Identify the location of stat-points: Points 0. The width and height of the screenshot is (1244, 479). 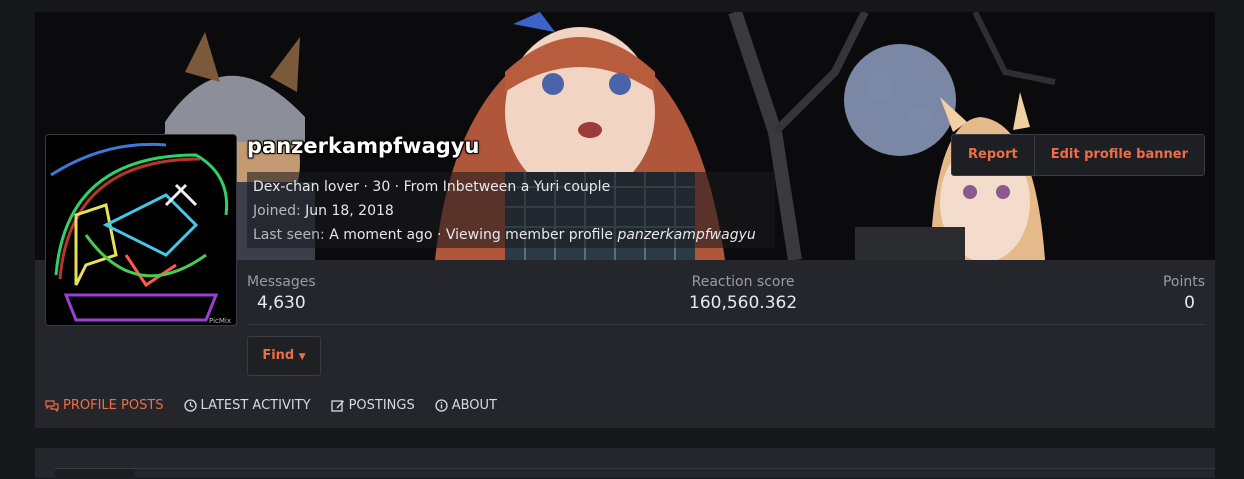
(1184, 293).